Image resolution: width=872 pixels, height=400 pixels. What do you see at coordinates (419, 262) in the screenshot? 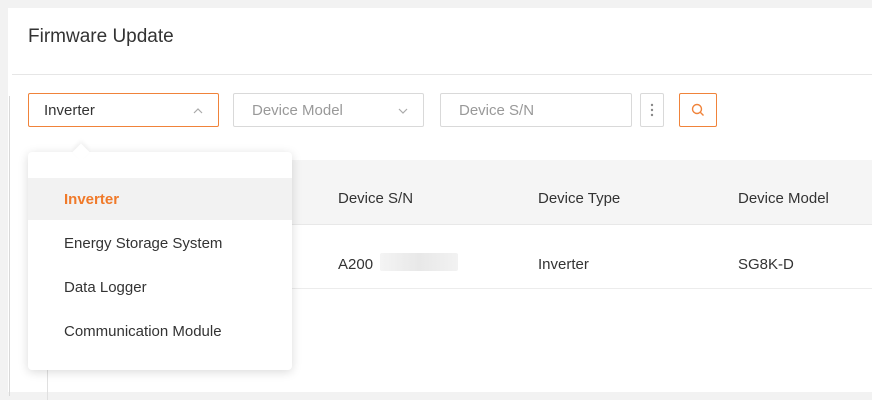
I see `redacted-serial` at bounding box center [419, 262].